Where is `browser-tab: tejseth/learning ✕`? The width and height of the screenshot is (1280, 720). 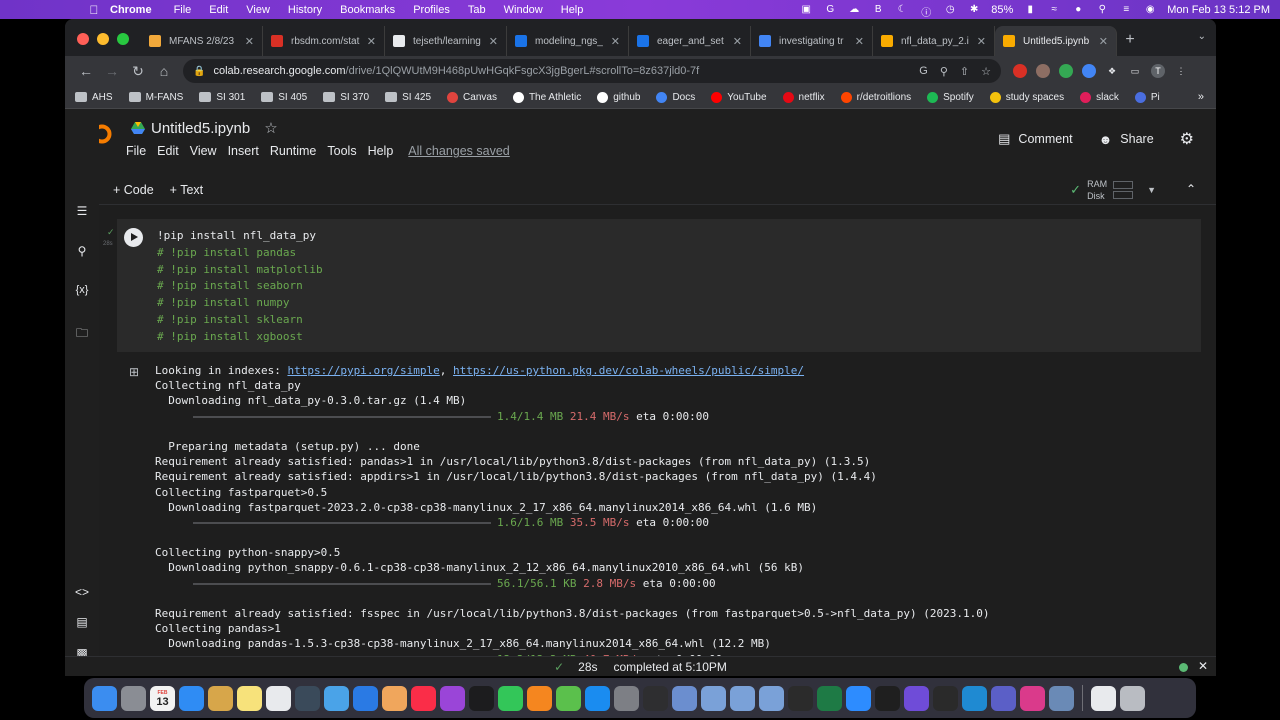 browser-tab: tejseth/learning ✕ is located at coordinates (446, 41).